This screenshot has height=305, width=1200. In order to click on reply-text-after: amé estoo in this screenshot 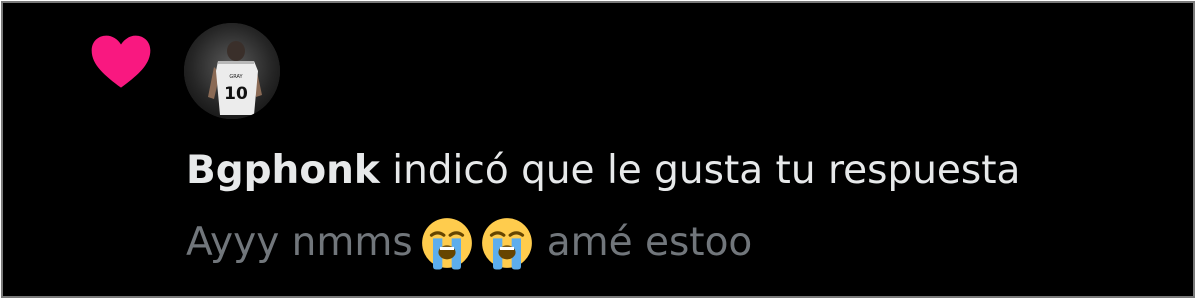, I will do `click(649, 242)`.